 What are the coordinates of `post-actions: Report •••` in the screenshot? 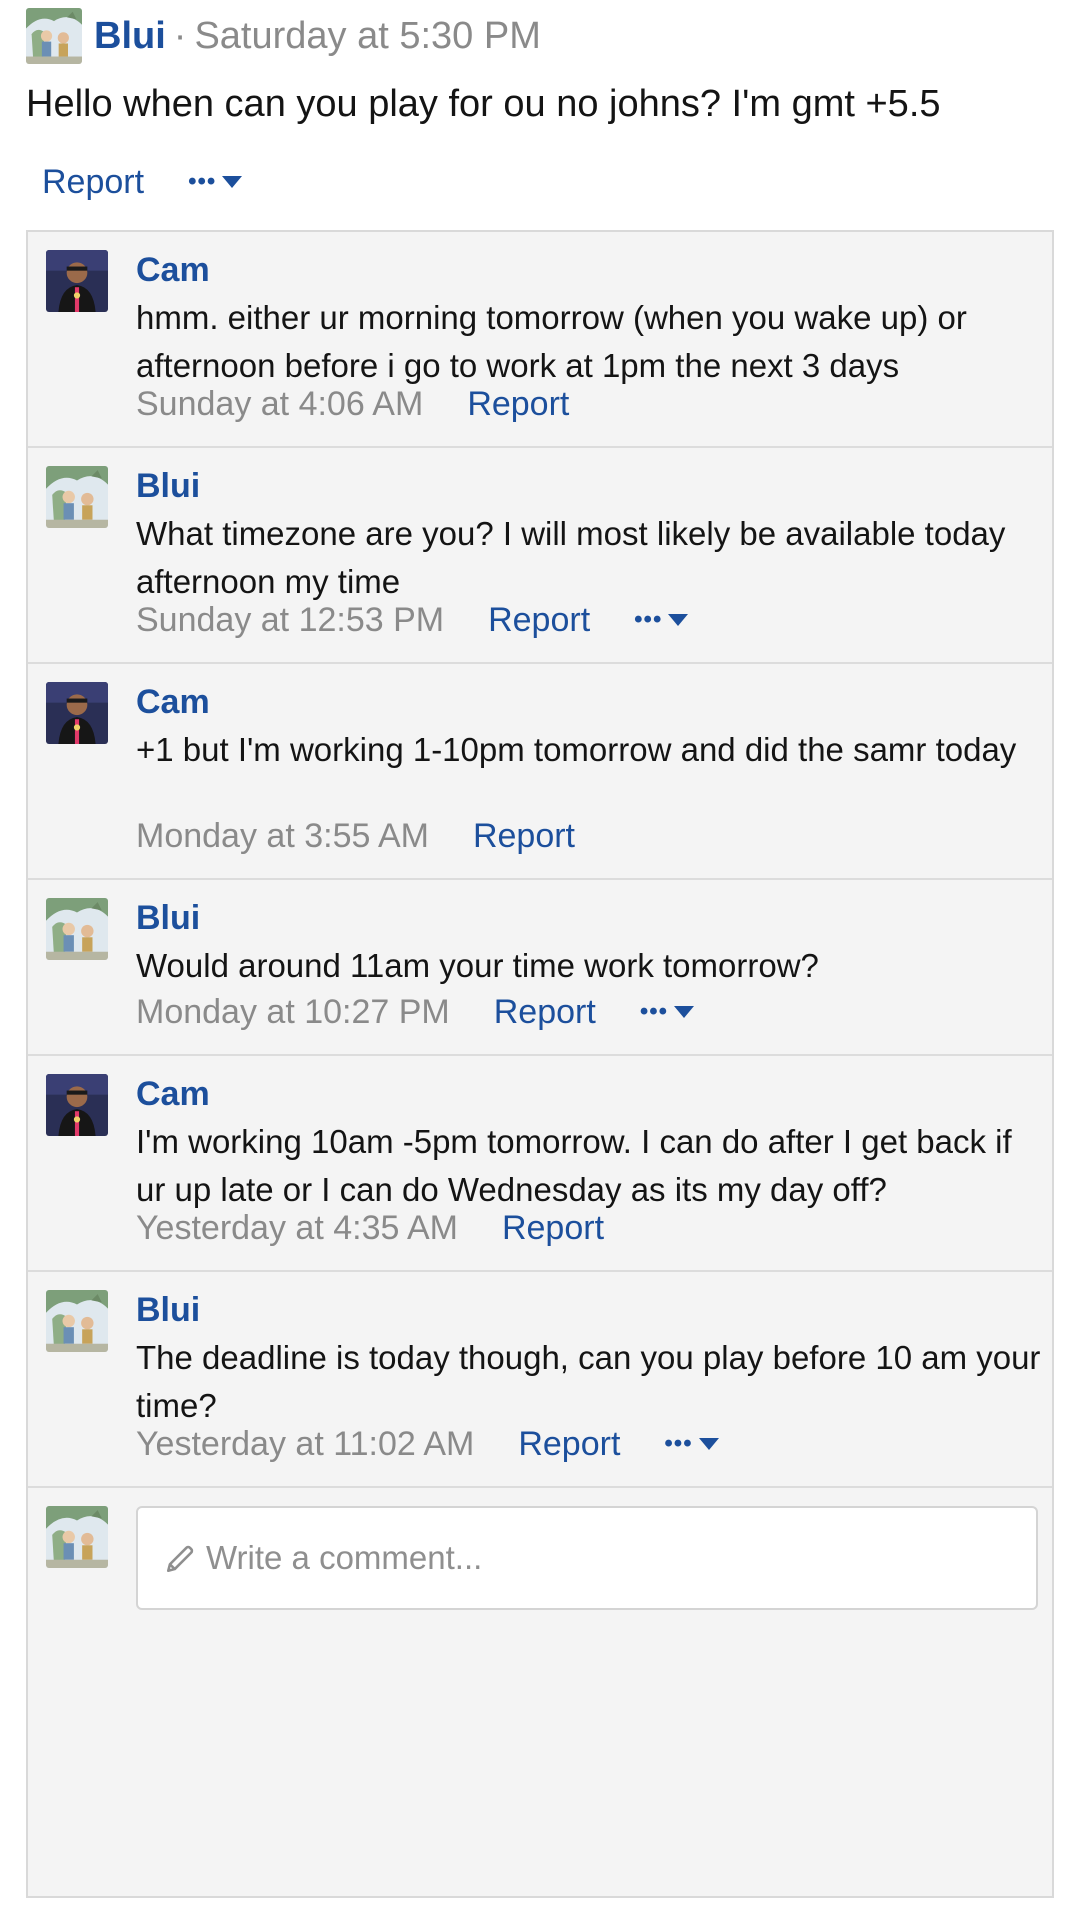 It's located at (142, 182).